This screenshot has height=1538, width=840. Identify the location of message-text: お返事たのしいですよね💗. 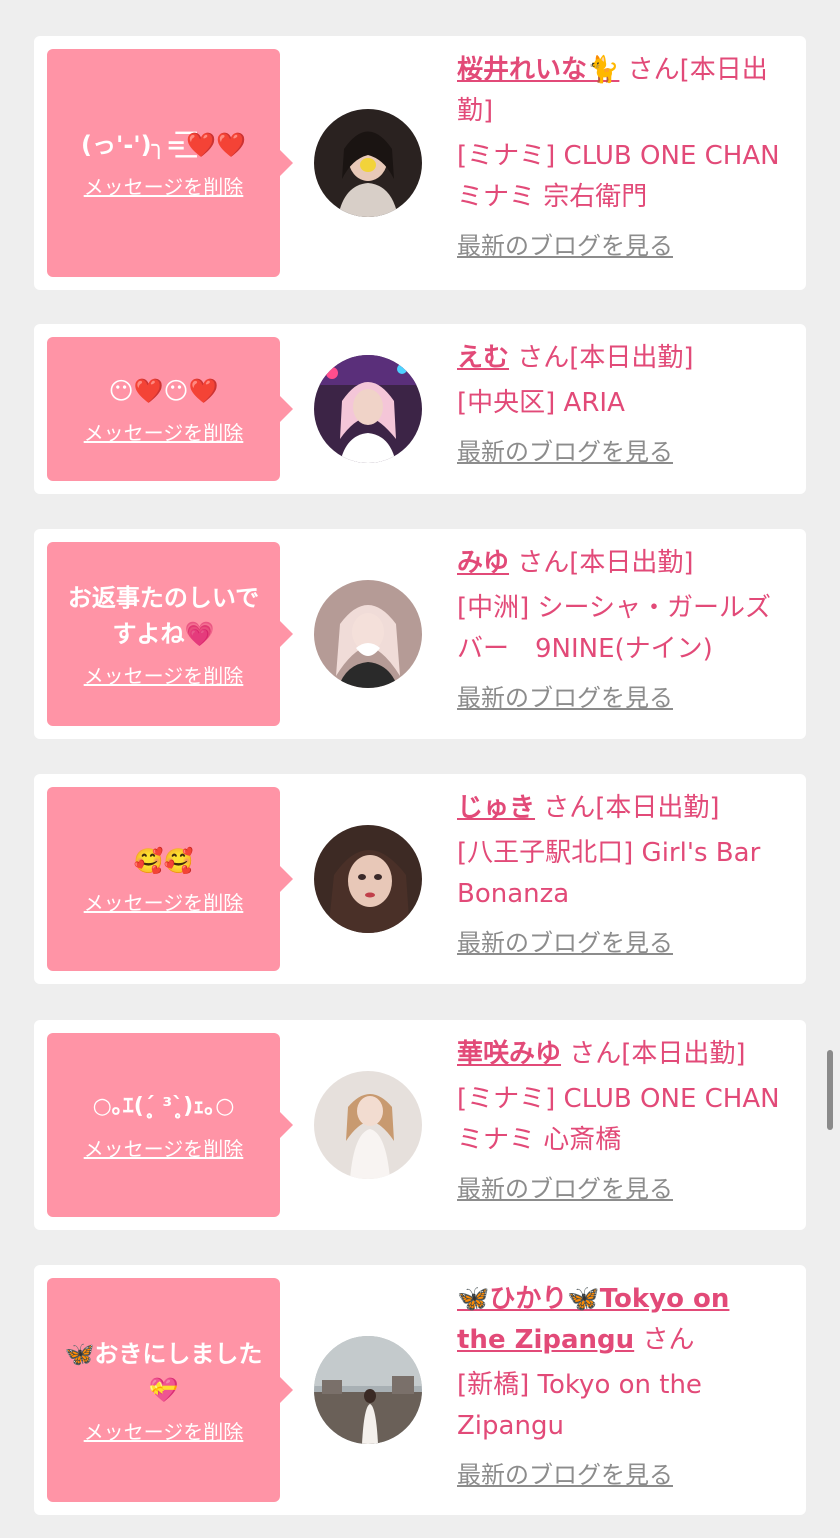
(163, 615).